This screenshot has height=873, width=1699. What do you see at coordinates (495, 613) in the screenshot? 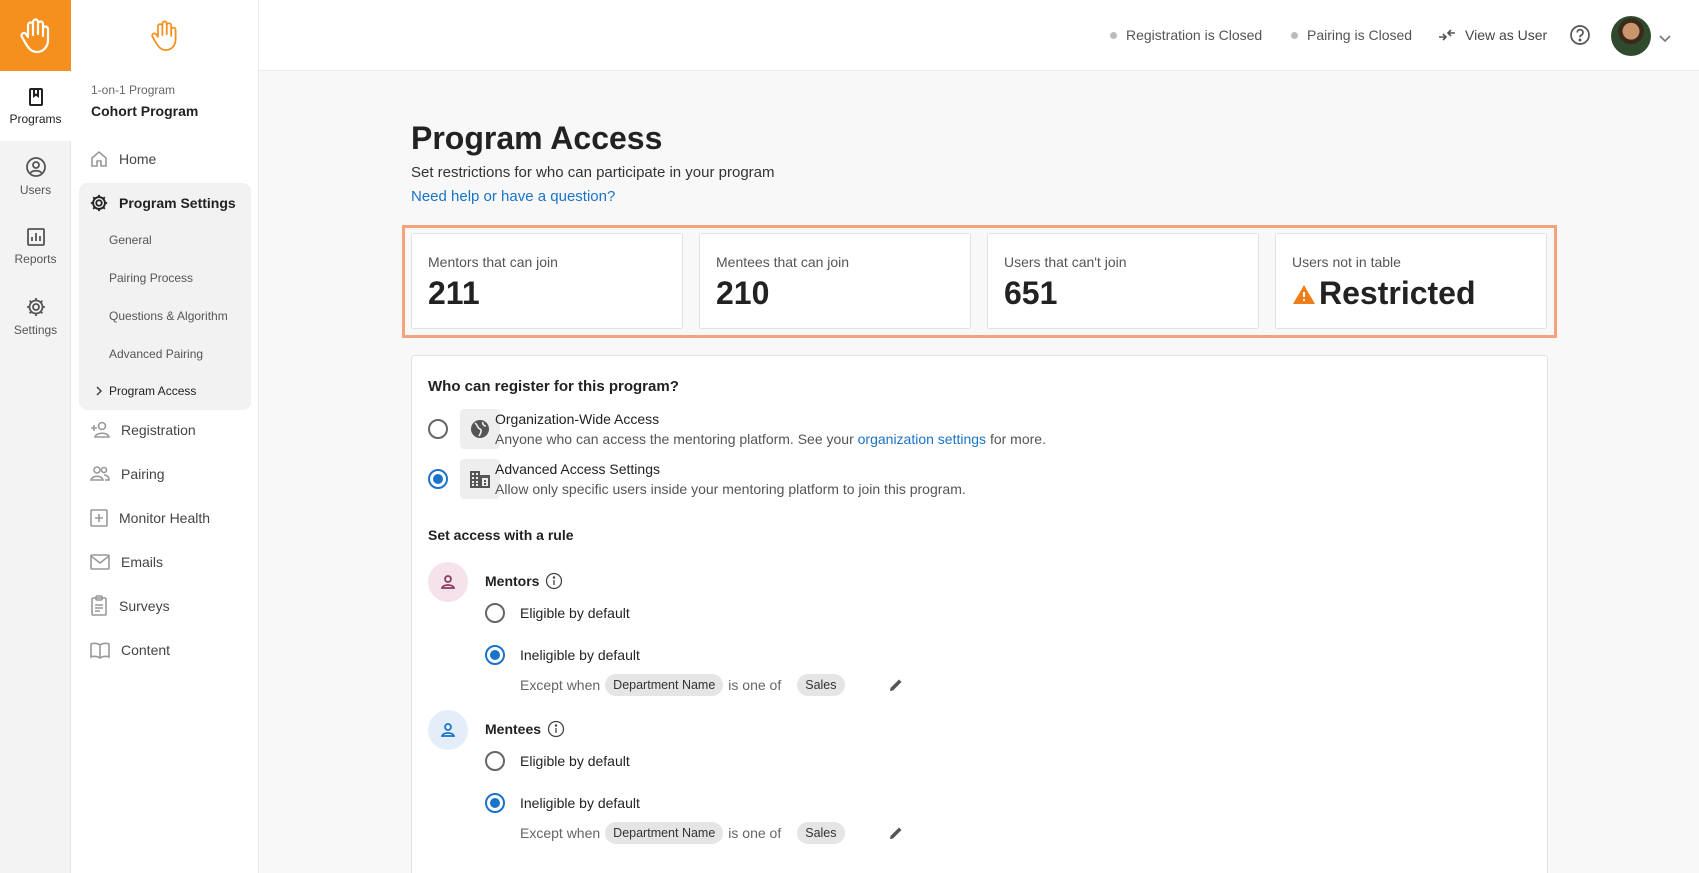
I see `mentors-eligible-radio` at bounding box center [495, 613].